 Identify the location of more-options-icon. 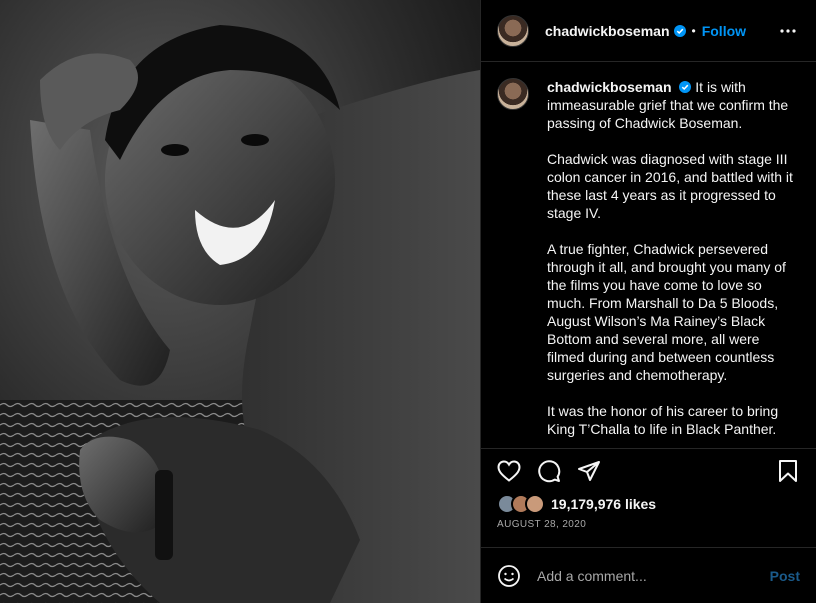
(788, 31).